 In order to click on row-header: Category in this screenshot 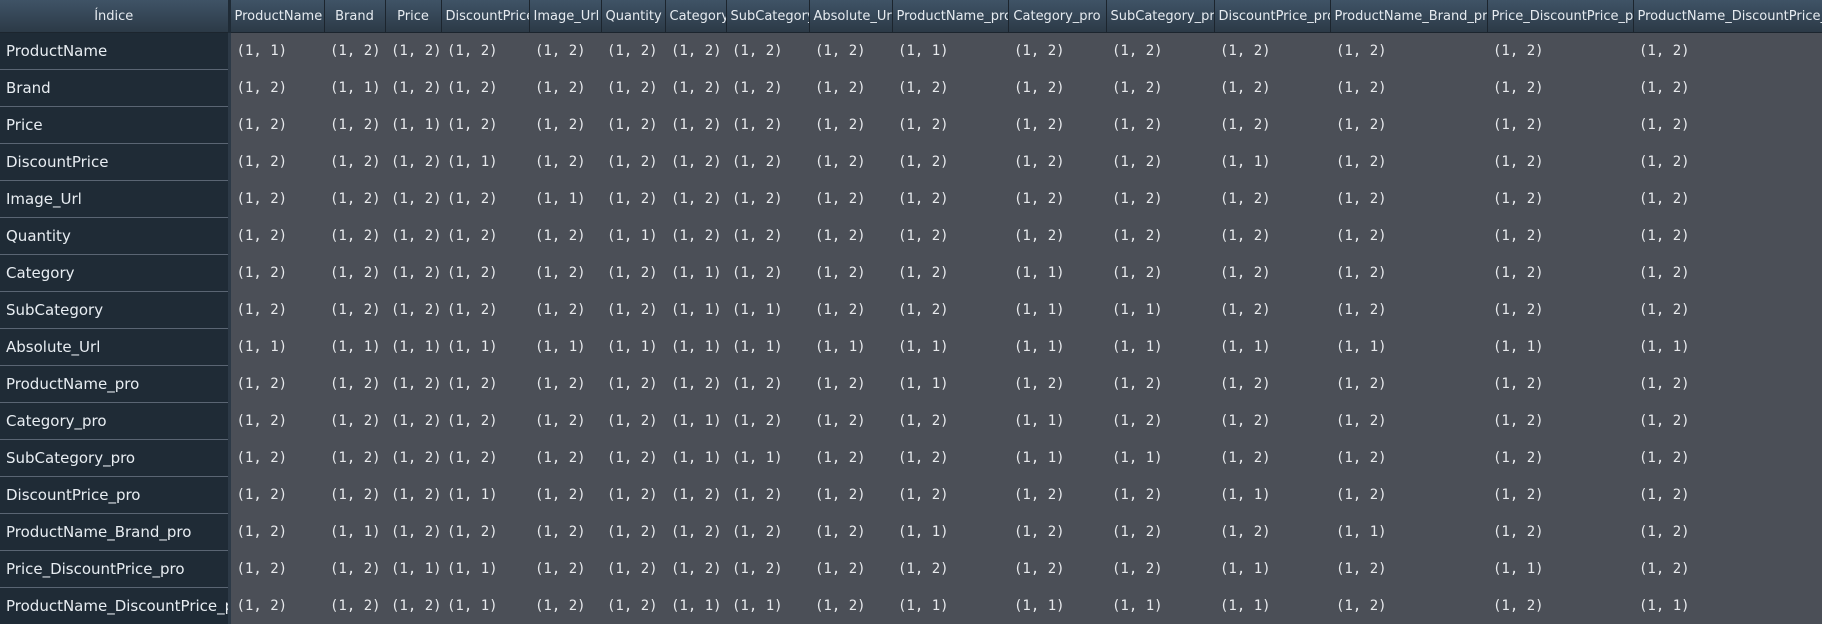, I will do `click(115, 273)`.